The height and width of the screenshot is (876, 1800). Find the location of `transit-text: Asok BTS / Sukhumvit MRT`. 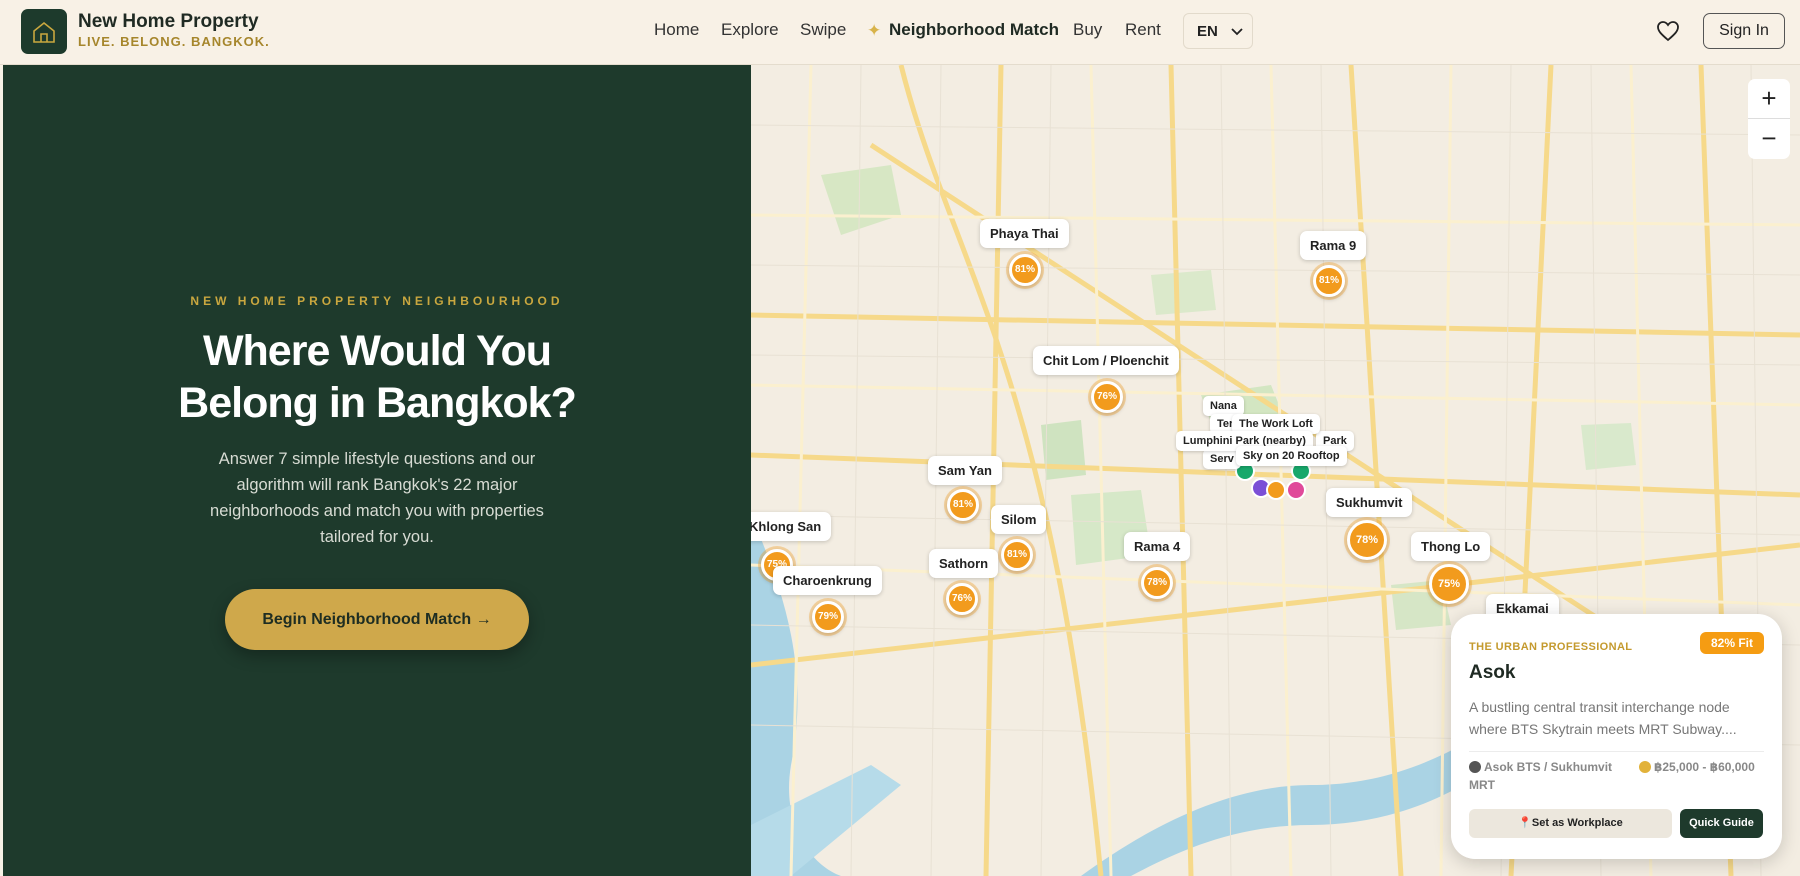

transit-text: Asok BTS / Sukhumvit MRT is located at coordinates (1541, 776).